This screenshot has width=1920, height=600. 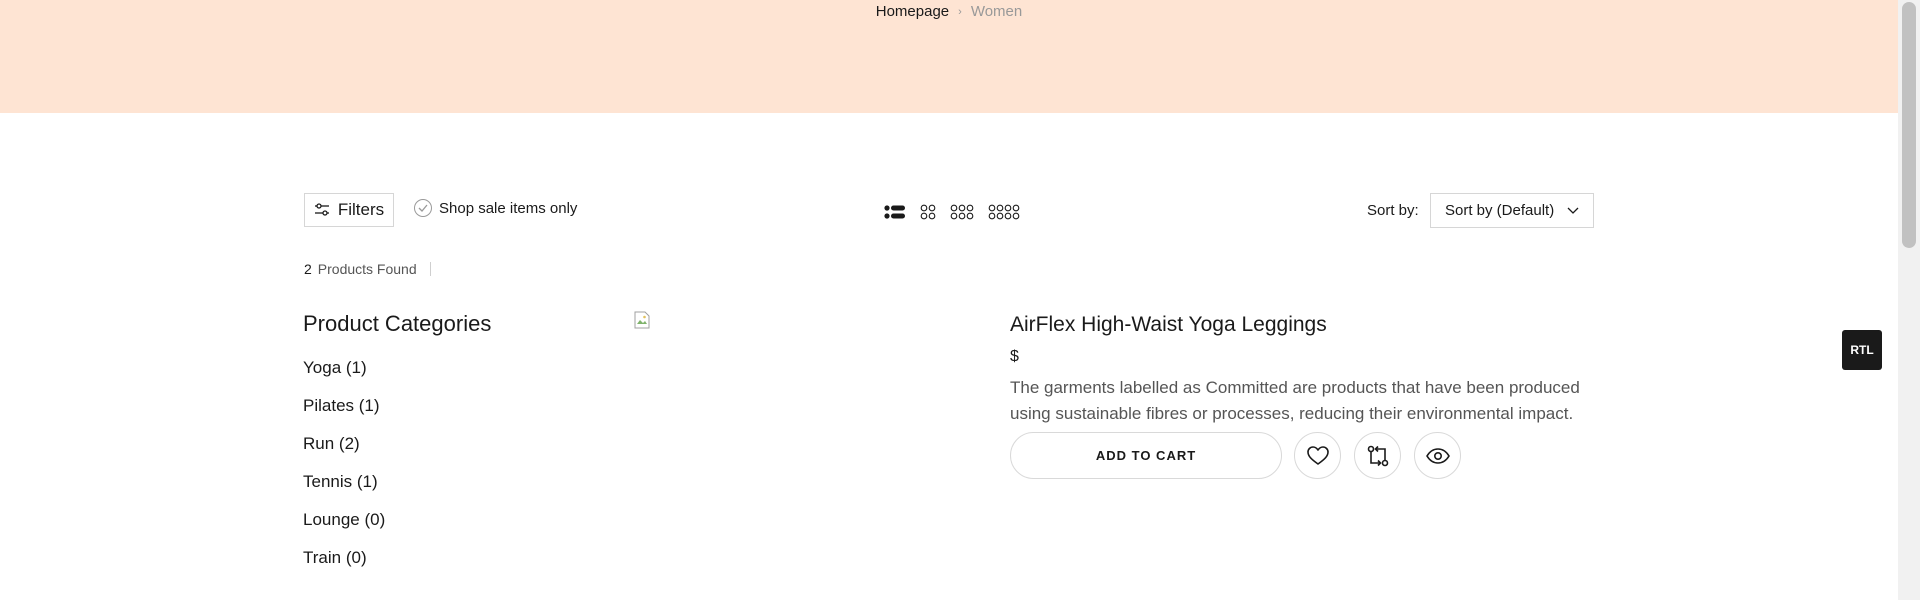 I want to click on check-circle-icon, so click(x=423, y=208).